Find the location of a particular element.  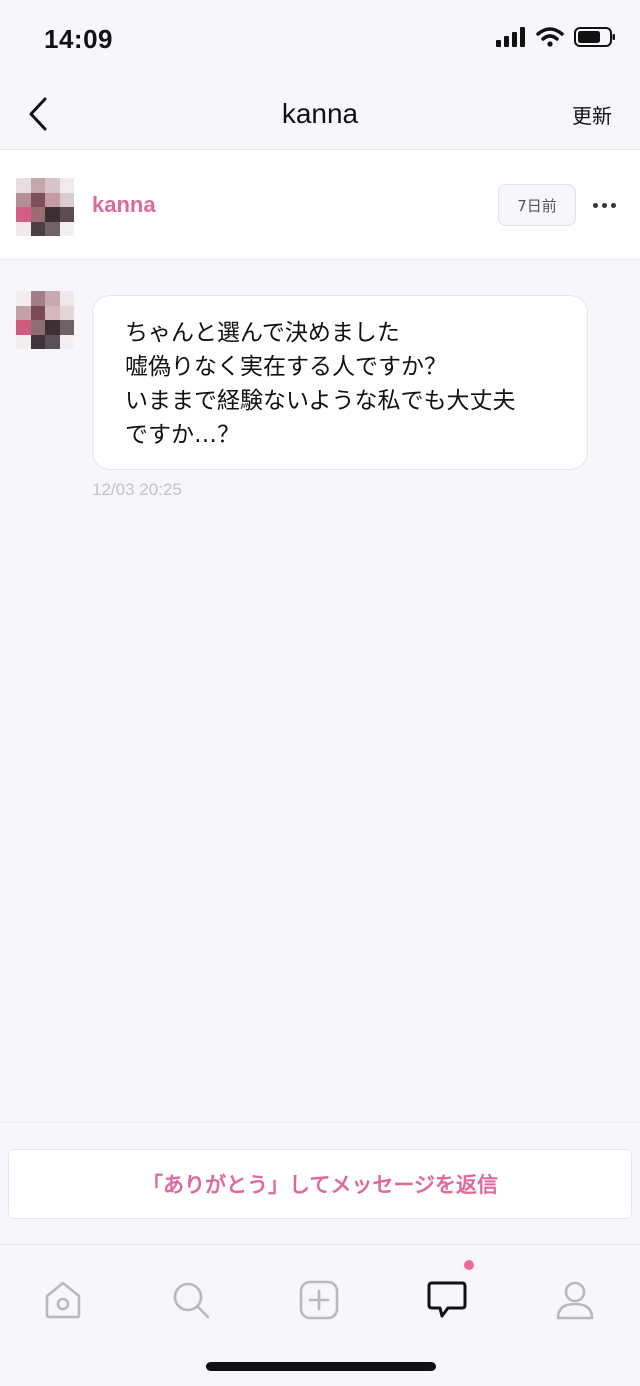

partner-header: kanna 7日前 is located at coordinates (320, 205).